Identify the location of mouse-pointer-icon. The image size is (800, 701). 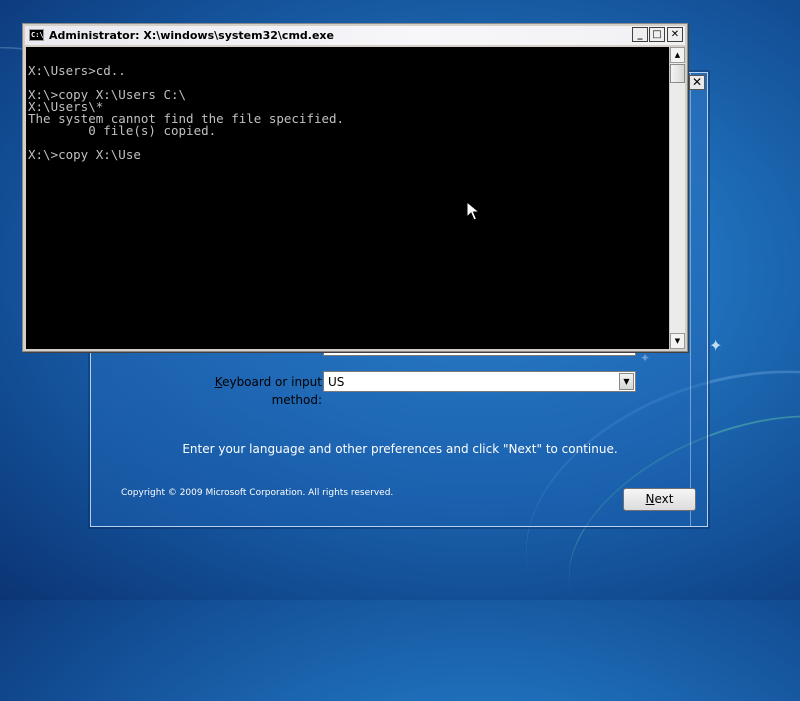
(473, 211).